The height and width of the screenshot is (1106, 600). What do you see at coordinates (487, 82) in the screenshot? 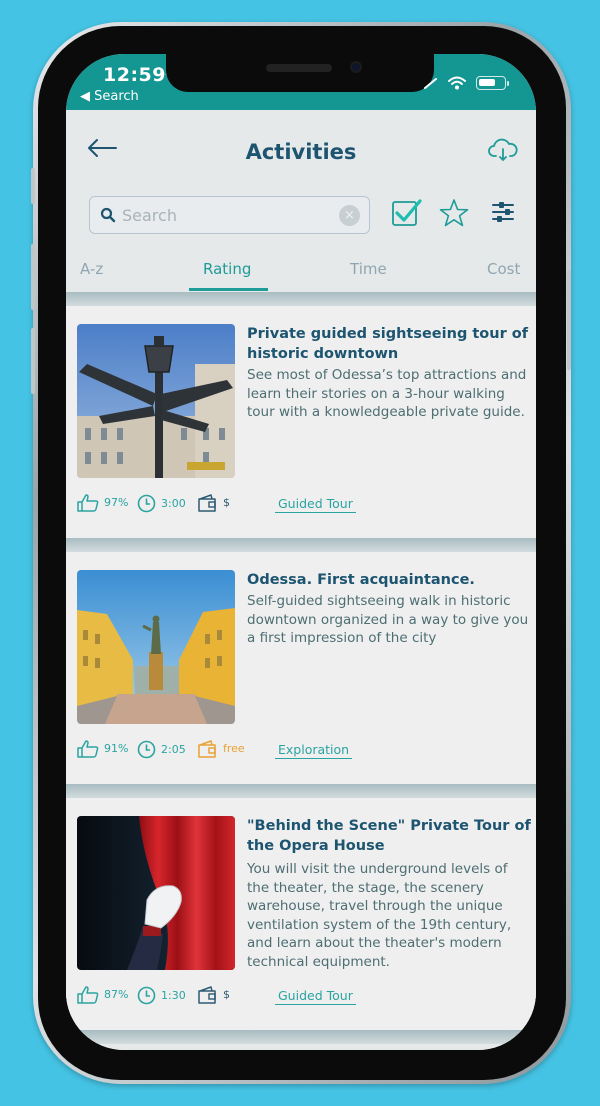
I see `battery-fill` at bounding box center [487, 82].